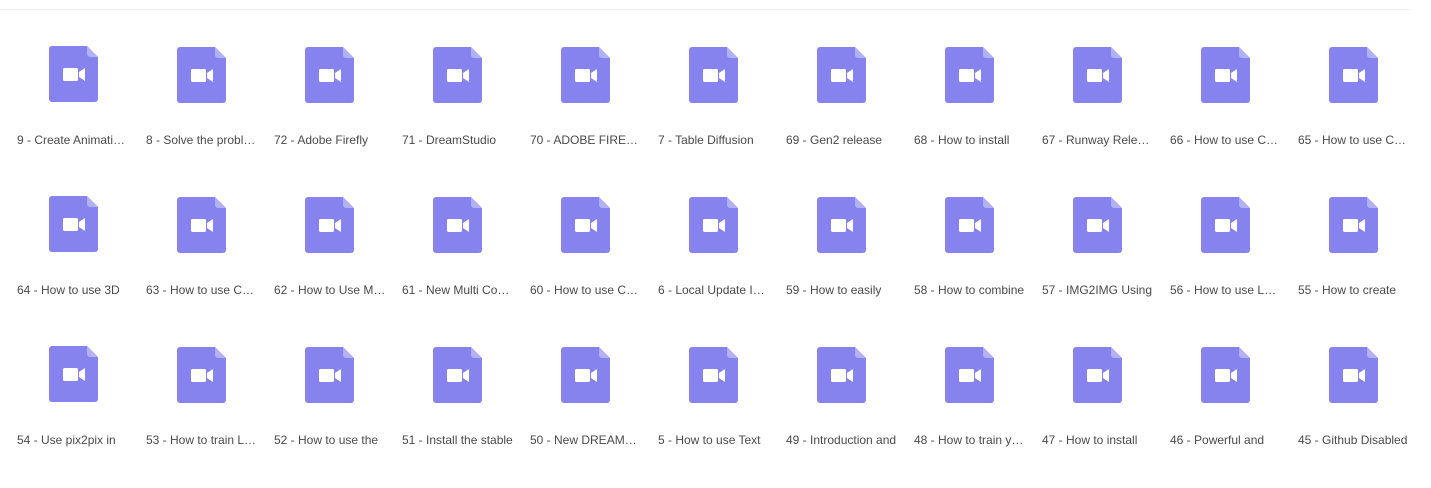 The width and height of the screenshot is (1431, 488). Describe the element at coordinates (321, 140) in the screenshot. I see `file-name: 72 - Adobe Firefly` at that location.